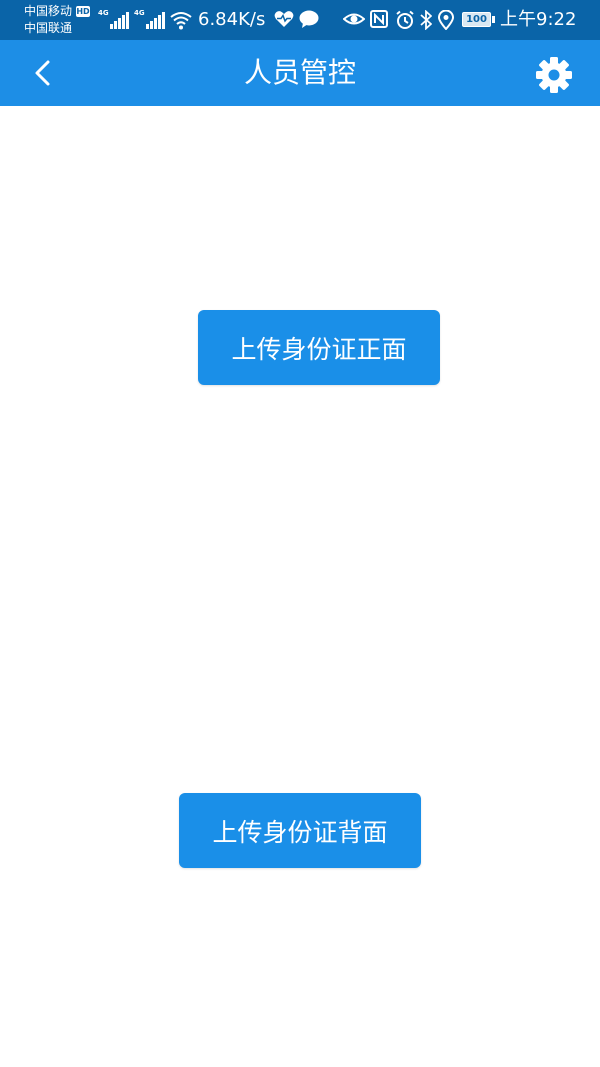  Describe the element at coordinates (476, 19) in the screenshot. I see `battery-icon: 100` at that location.